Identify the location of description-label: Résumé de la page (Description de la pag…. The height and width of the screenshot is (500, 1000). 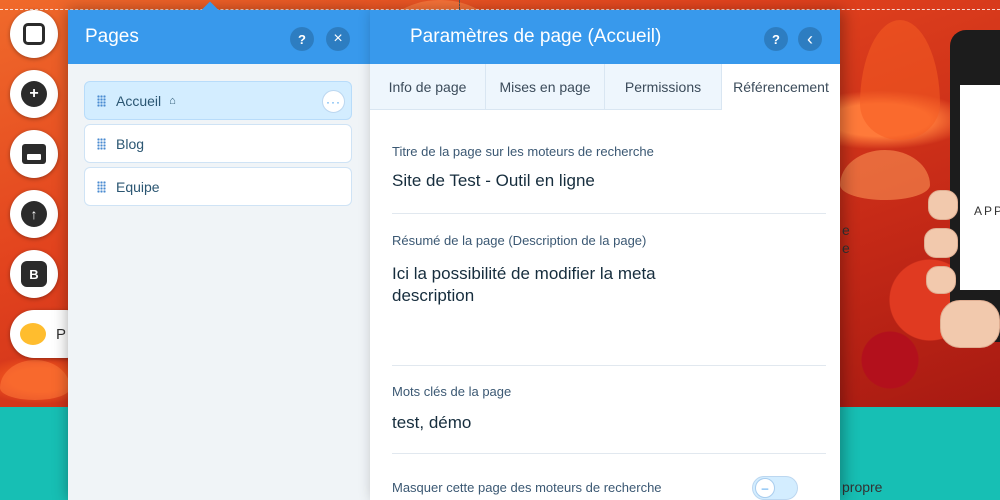
(519, 240).